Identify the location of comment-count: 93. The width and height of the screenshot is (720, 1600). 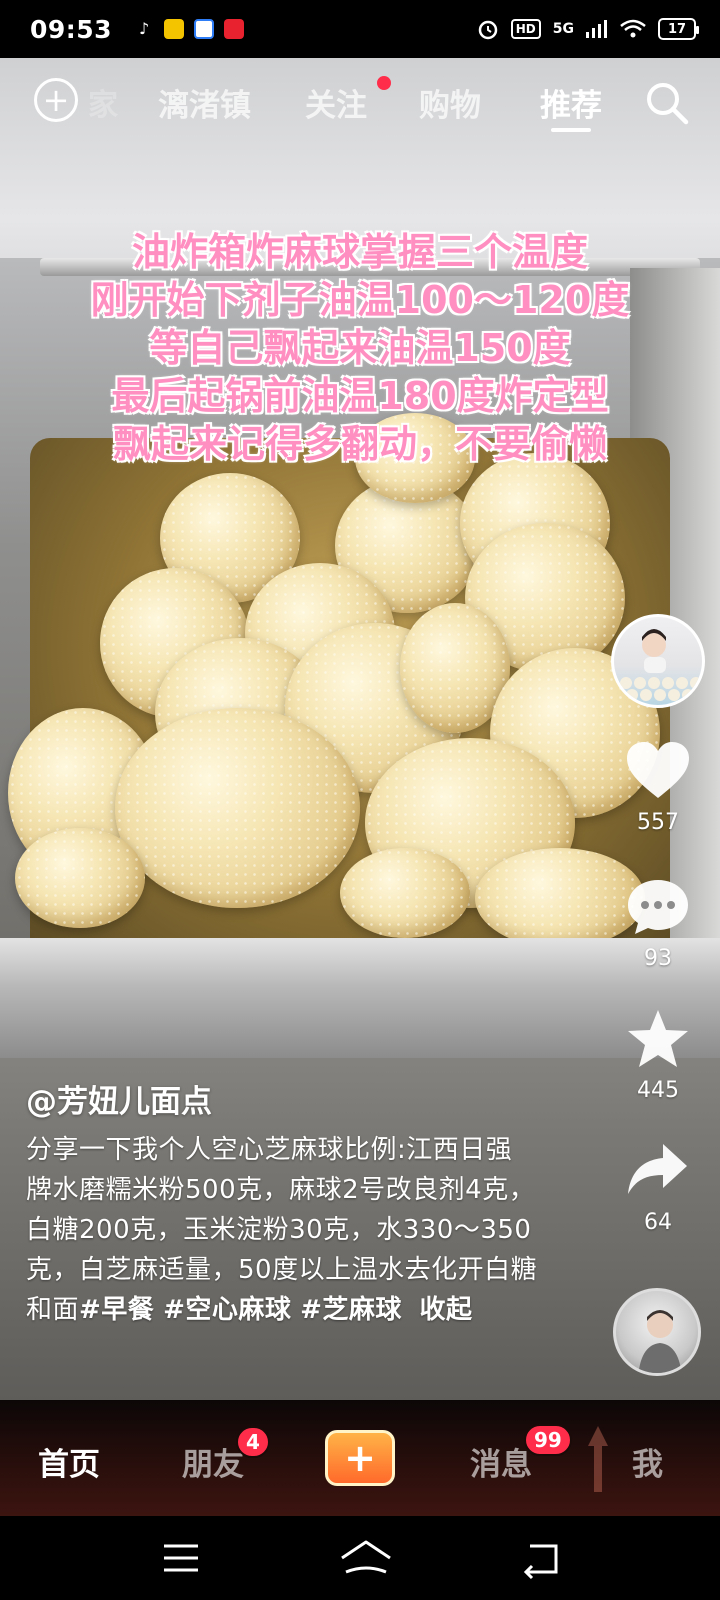
(658, 958).